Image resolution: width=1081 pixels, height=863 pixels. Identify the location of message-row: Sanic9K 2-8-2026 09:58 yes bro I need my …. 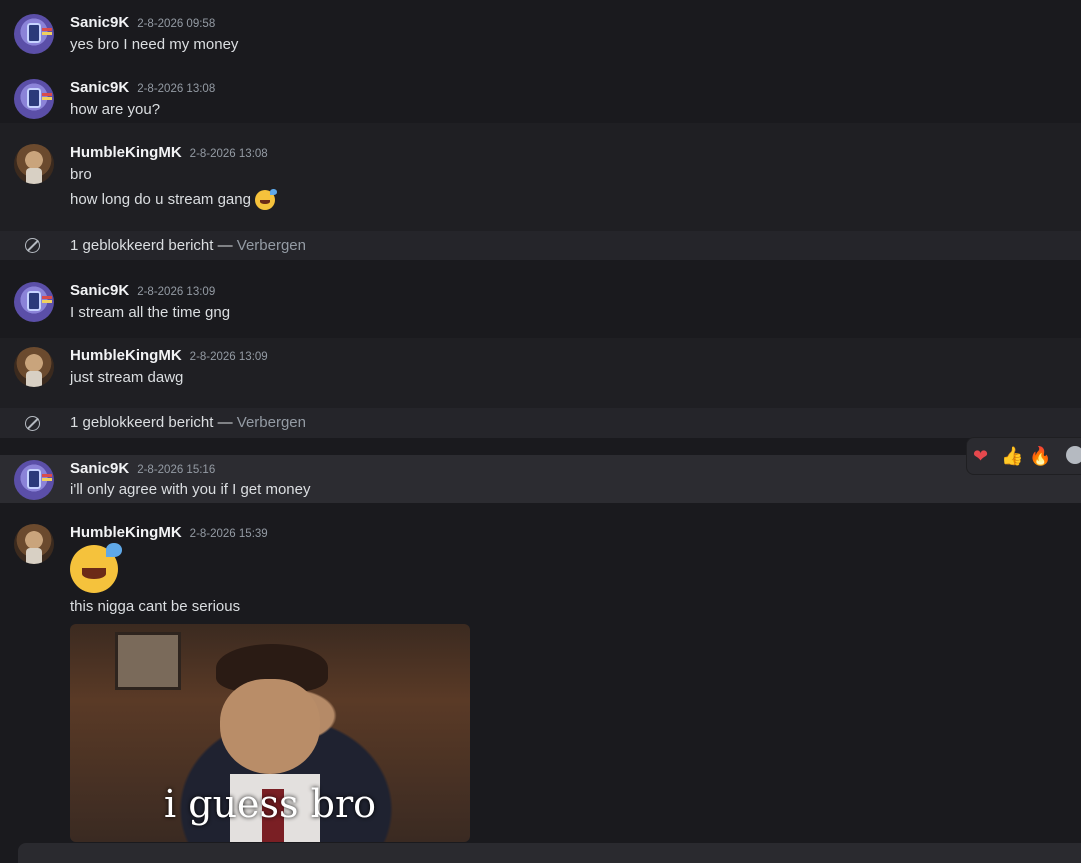
(540, 32).